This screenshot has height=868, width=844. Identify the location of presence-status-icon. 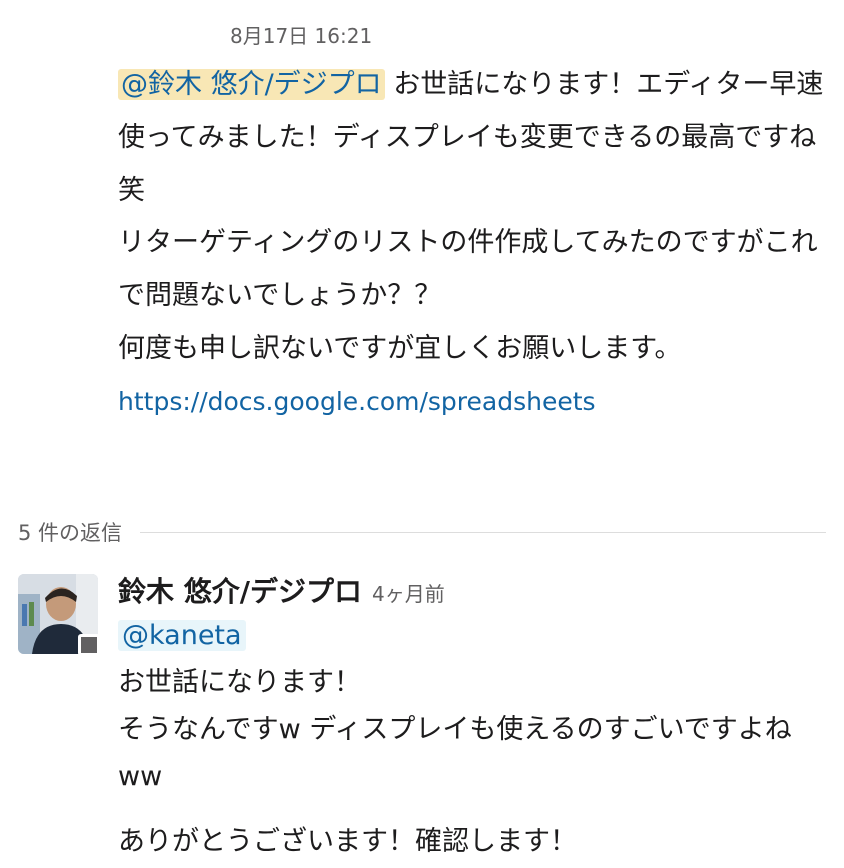
(89, 645).